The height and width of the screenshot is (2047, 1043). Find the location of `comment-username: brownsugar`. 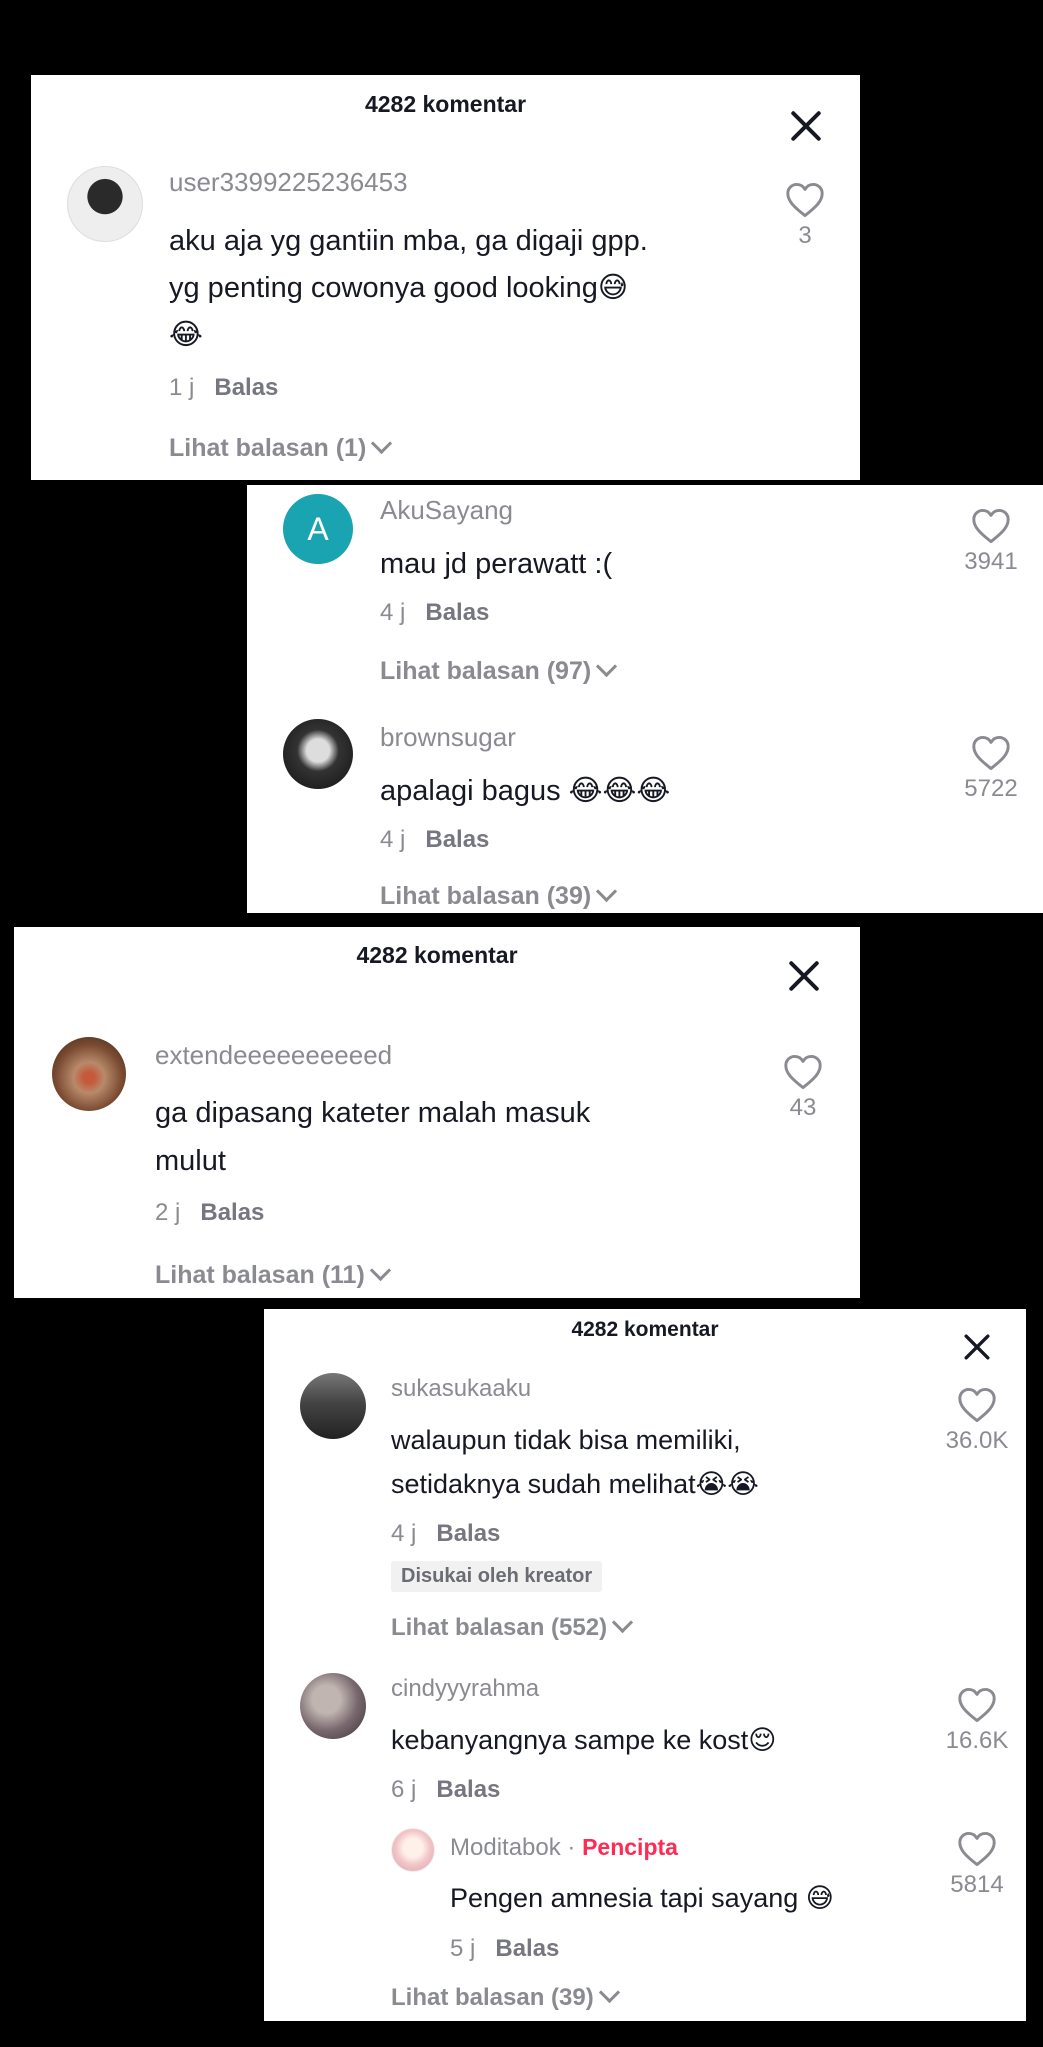

comment-username: brownsugar is located at coordinates (448, 737).